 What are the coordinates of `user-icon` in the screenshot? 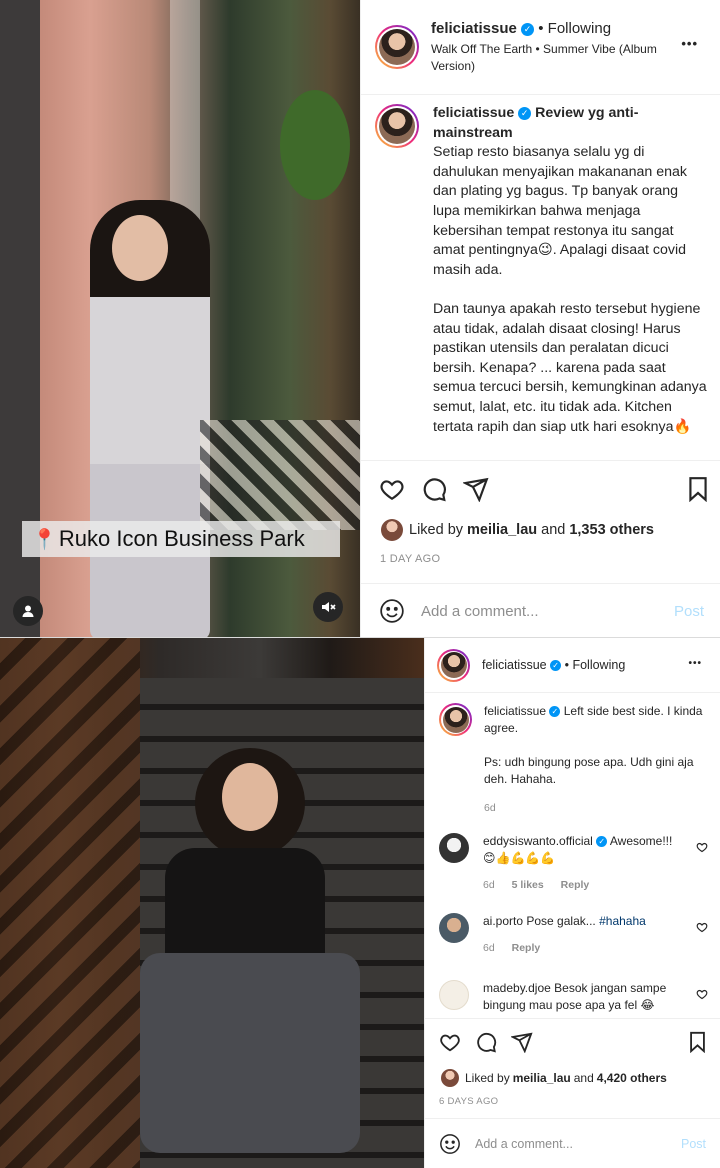 It's located at (28, 611).